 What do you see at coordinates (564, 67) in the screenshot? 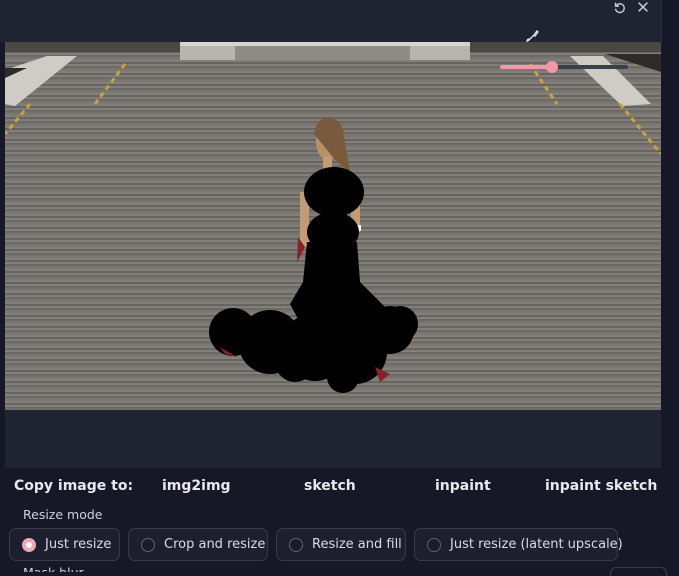
I see `brush-size-slider` at bounding box center [564, 67].